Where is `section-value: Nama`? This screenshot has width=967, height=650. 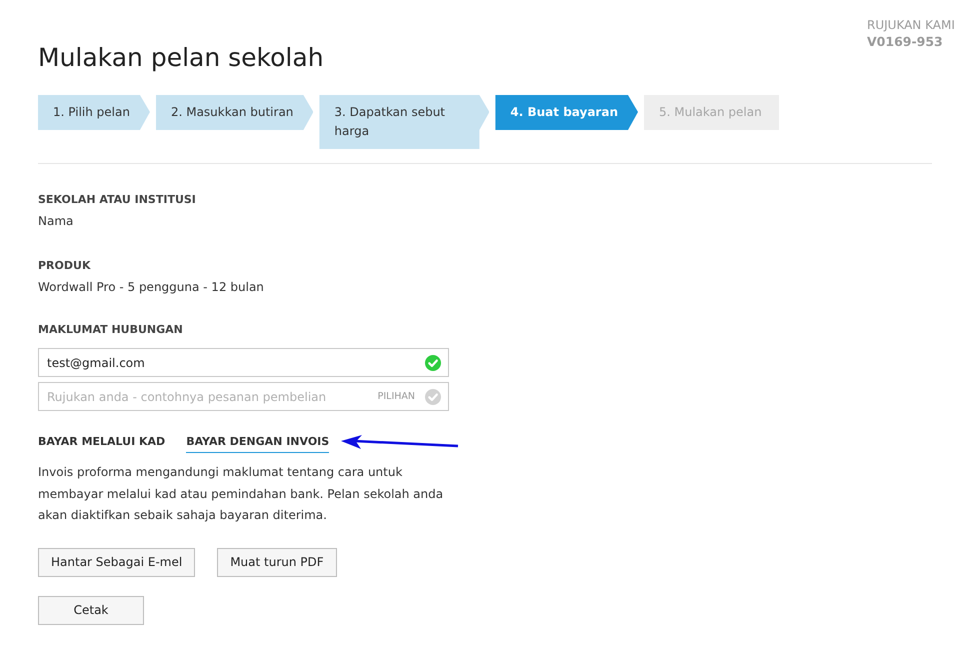 section-value: Nama is located at coordinates (56, 221).